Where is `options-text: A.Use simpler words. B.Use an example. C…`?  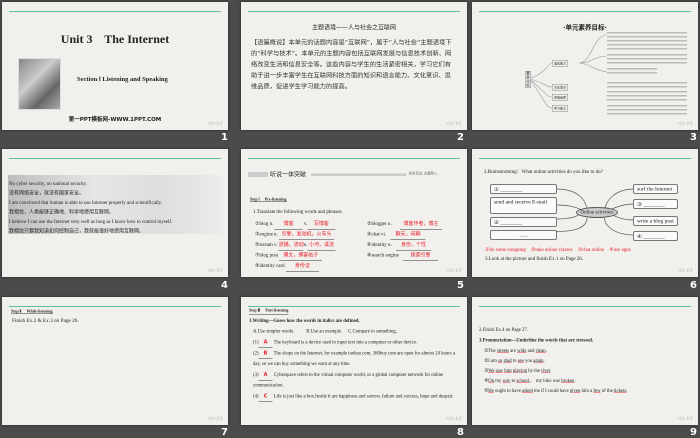
options-text: A.Use simpler words. B.Use an example. C… is located at coordinates (325, 331).